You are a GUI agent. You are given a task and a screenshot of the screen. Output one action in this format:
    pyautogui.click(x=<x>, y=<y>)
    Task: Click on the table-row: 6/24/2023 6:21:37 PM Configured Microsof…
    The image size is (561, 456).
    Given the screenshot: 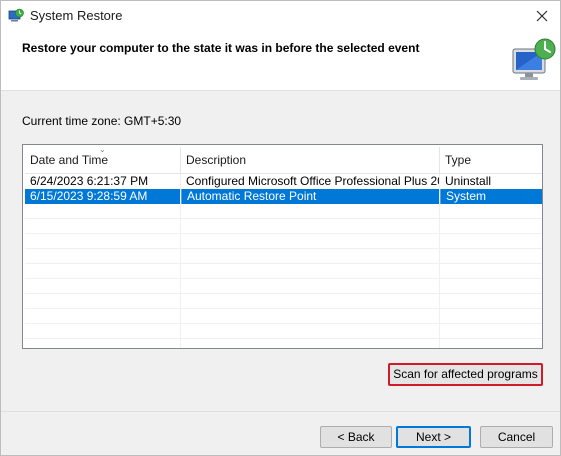 What is the action you would take?
    pyautogui.click(x=283, y=181)
    